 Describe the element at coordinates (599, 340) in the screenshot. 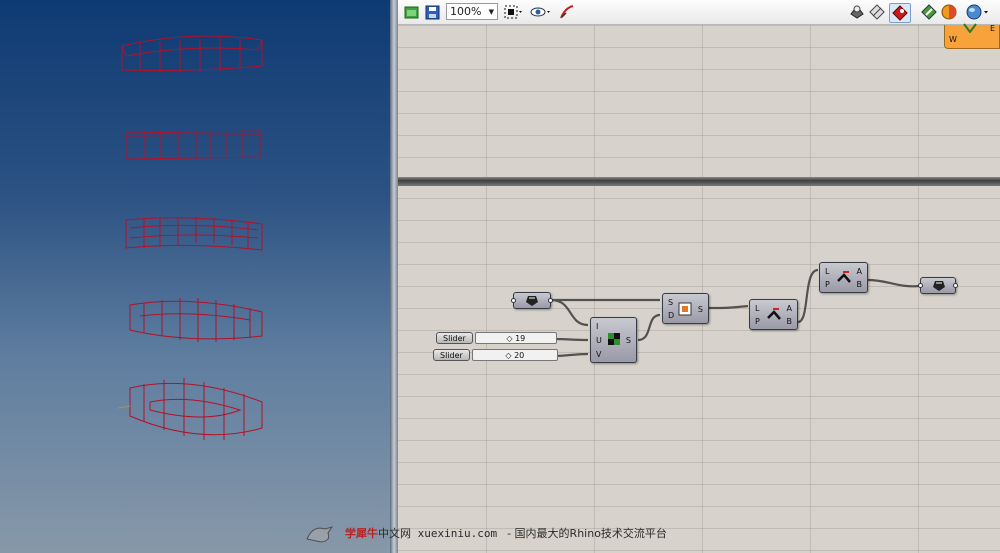

I see `port-u: U` at that location.